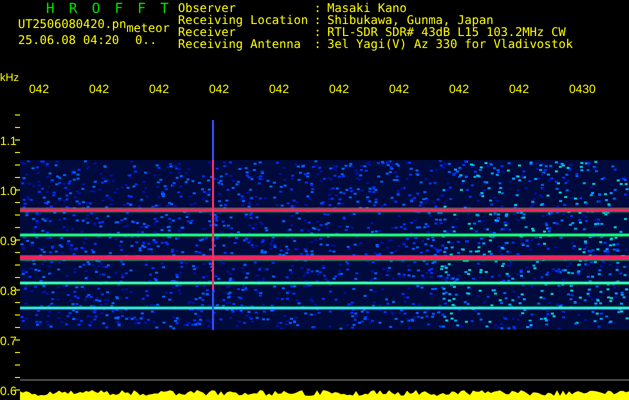 This screenshot has height=400, width=629. What do you see at coordinates (207, 32) in the screenshot?
I see `info-label: Receiver` at bounding box center [207, 32].